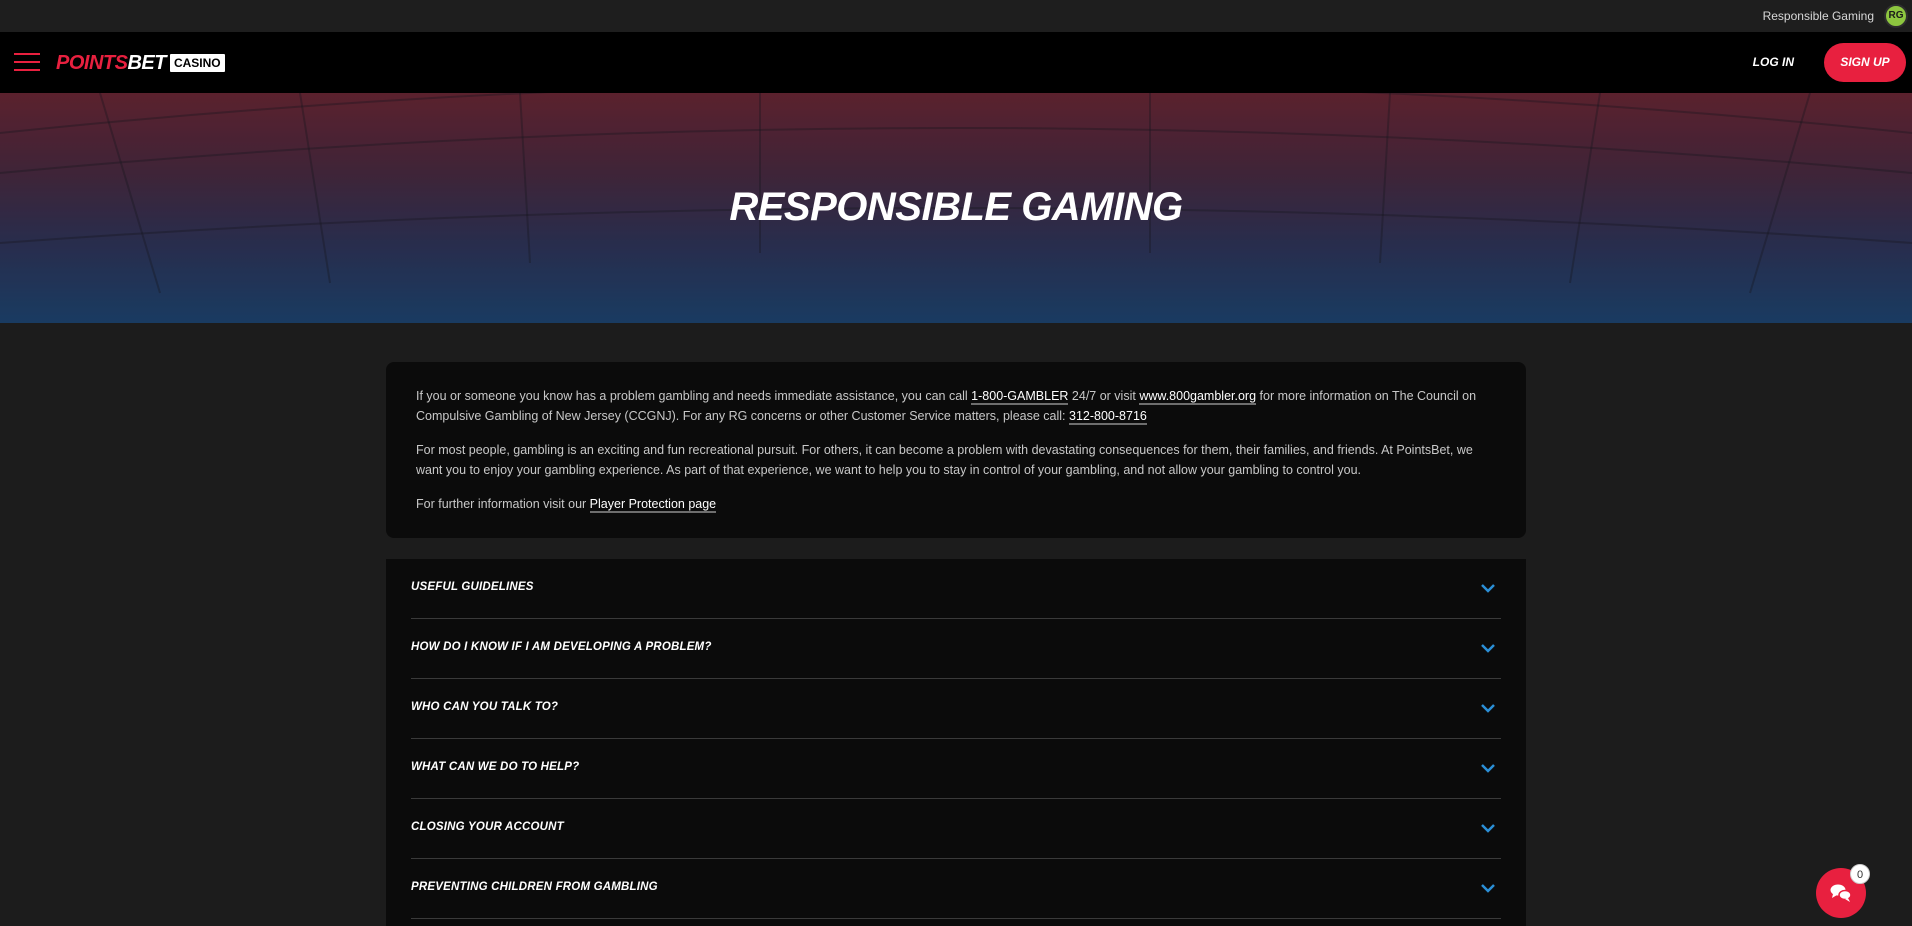 This screenshot has height=926, width=1912. Describe the element at coordinates (495, 767) in the screenshot. I see `accordion-label: WHAT CAN WE DO TO HELP?` at that location.